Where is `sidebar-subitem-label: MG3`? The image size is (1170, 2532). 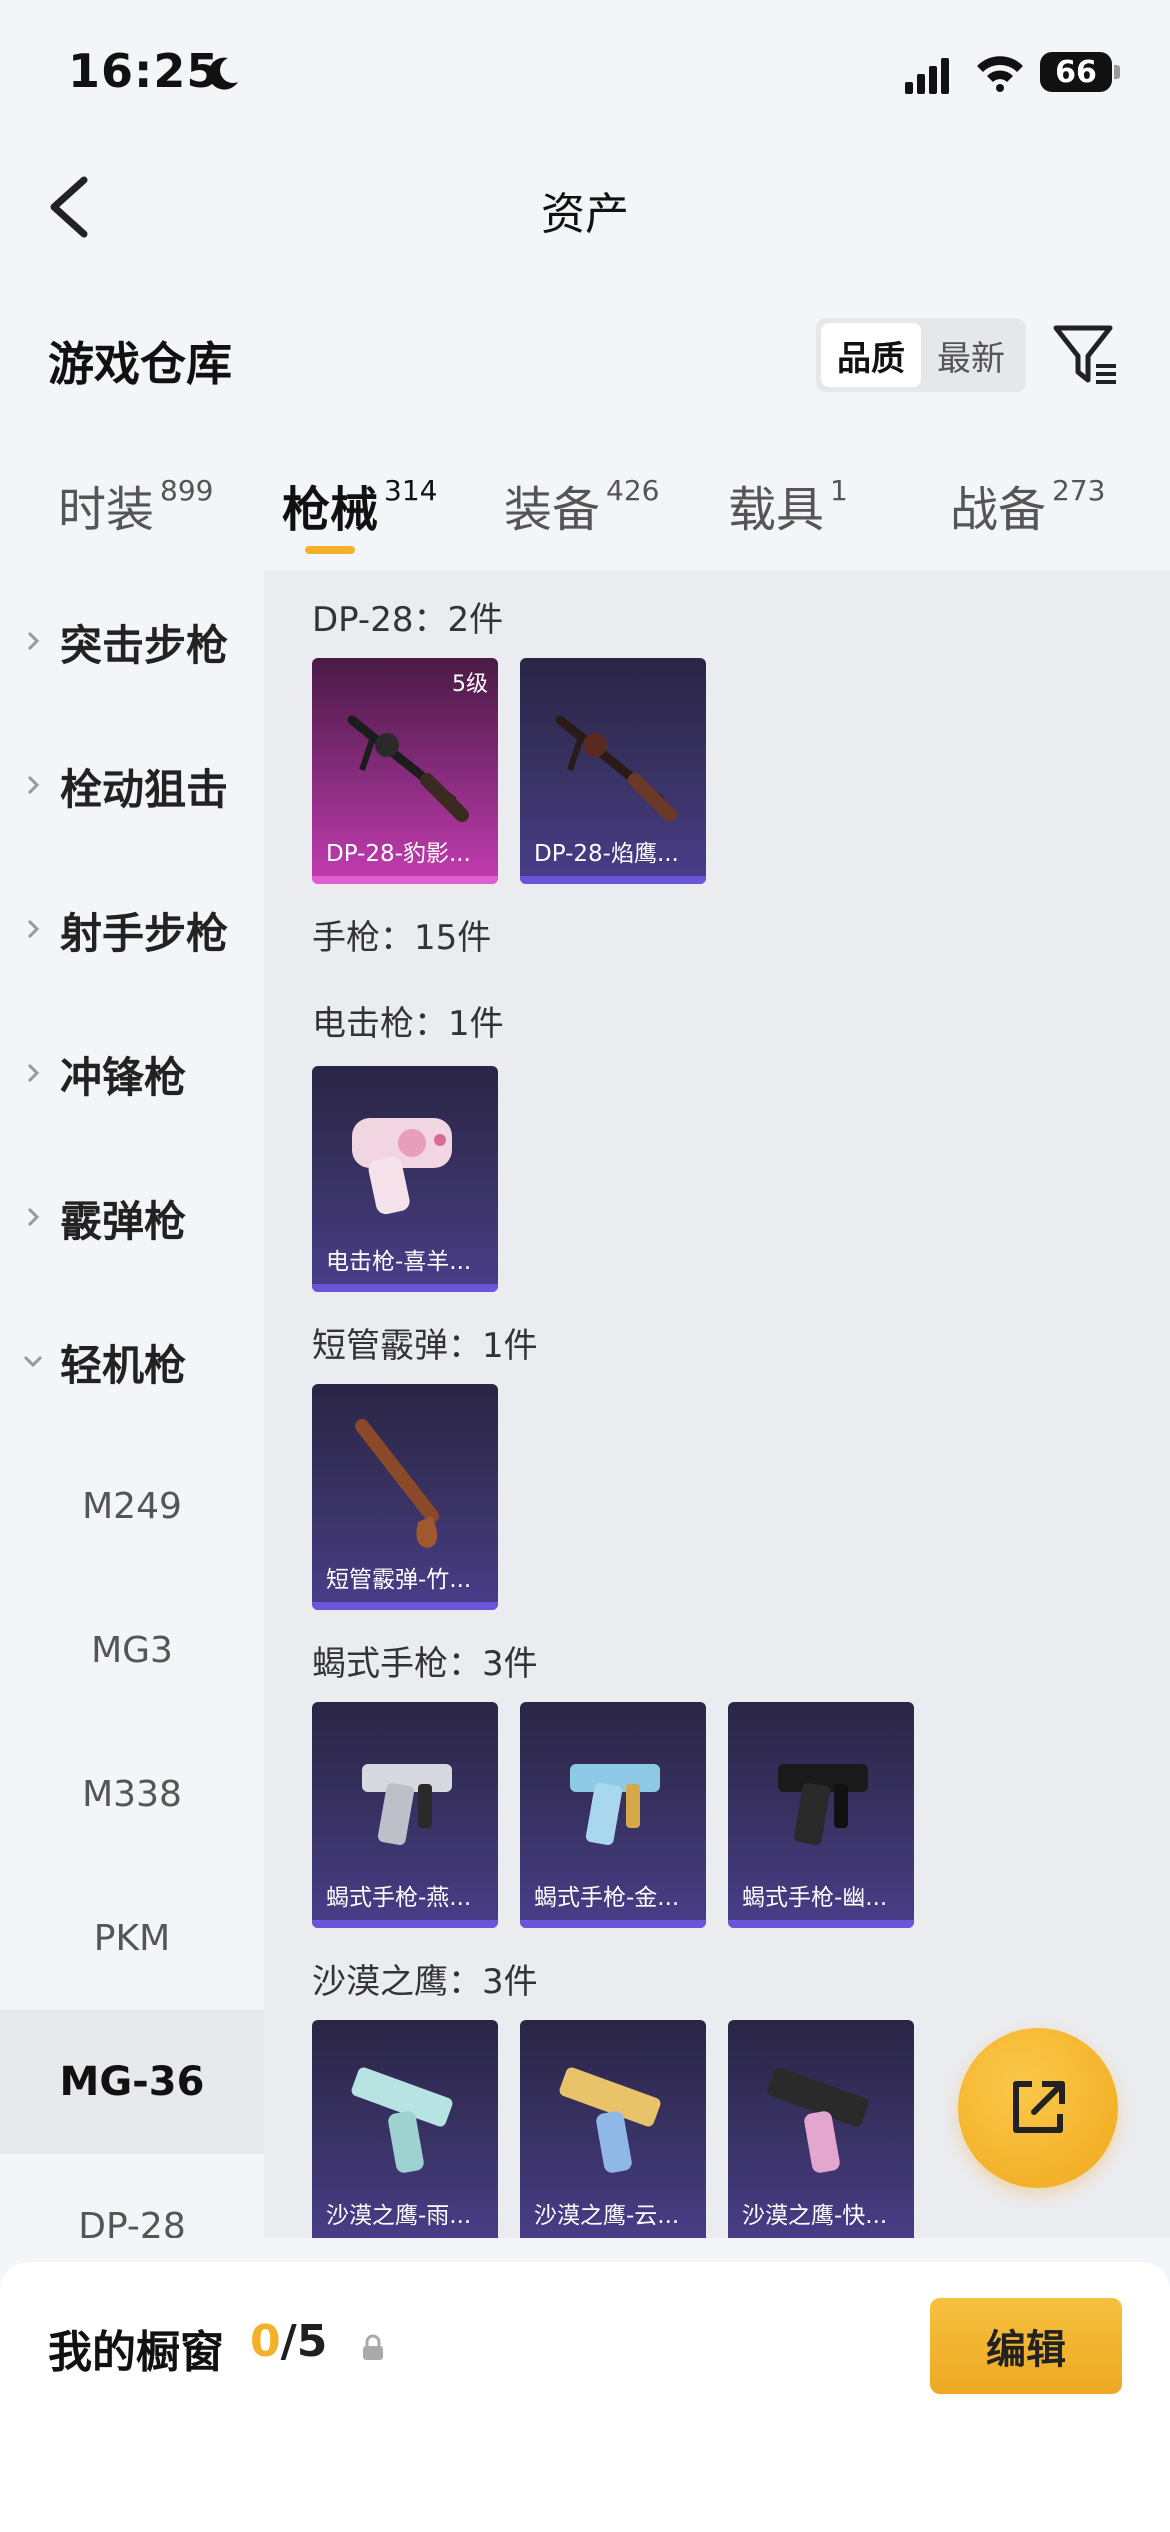
sidebar-subitem-label: MG3 is located at coordinates (132, 1650).